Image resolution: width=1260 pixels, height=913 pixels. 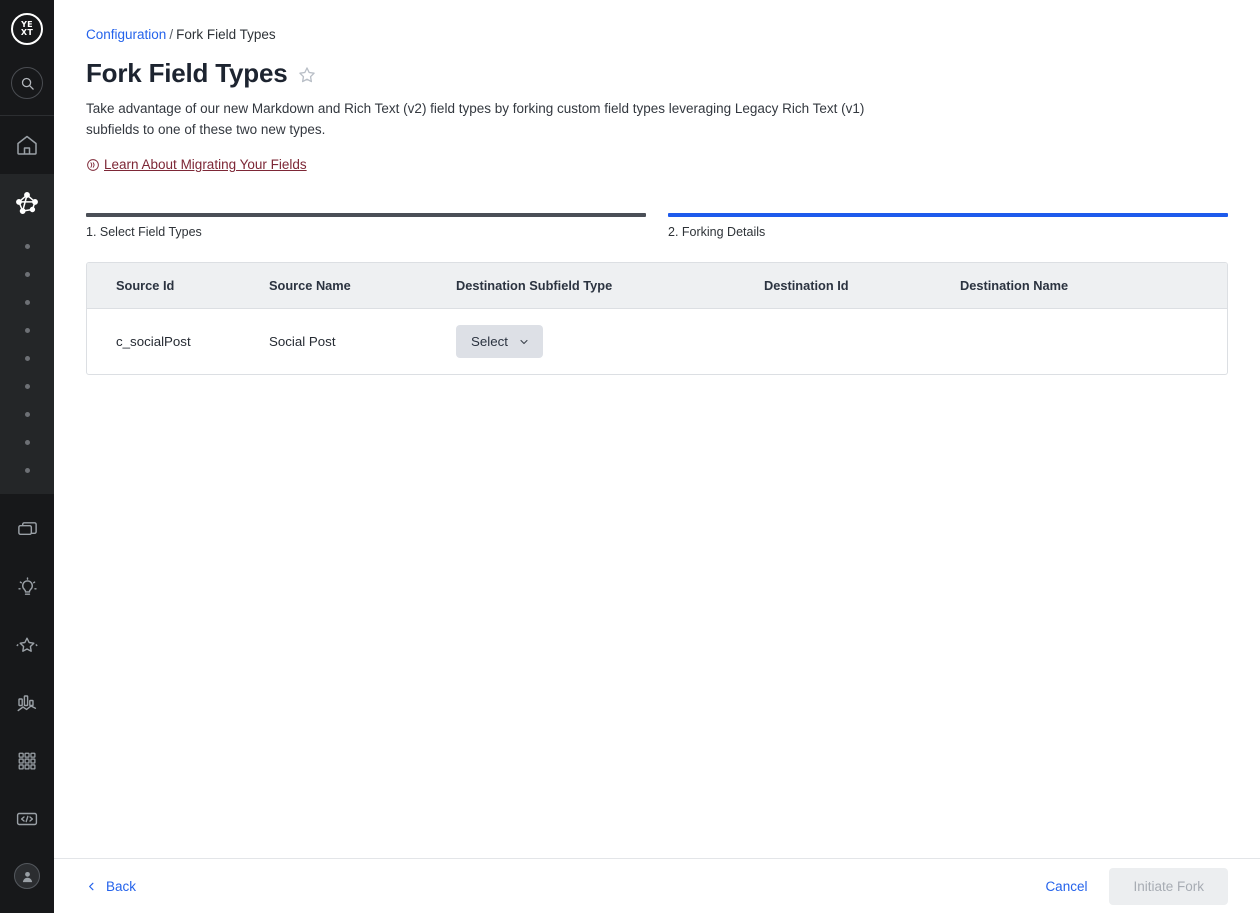 I want to click on wizard-stepper: 1. Select Field Types 2. Forking Details, so click(x=657, y=226).